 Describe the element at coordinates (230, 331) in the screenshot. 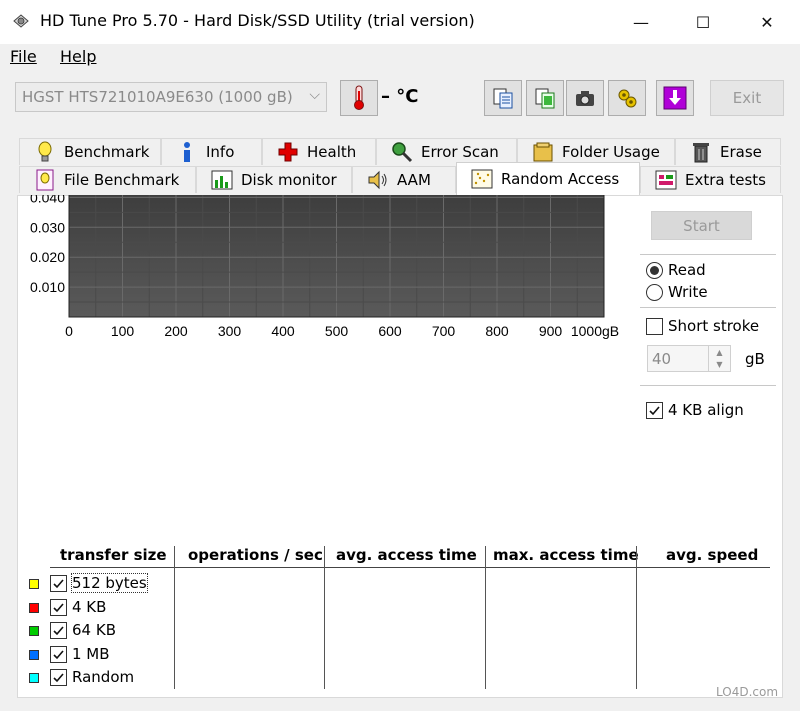

I see `x-tick-label: 300` at that location.